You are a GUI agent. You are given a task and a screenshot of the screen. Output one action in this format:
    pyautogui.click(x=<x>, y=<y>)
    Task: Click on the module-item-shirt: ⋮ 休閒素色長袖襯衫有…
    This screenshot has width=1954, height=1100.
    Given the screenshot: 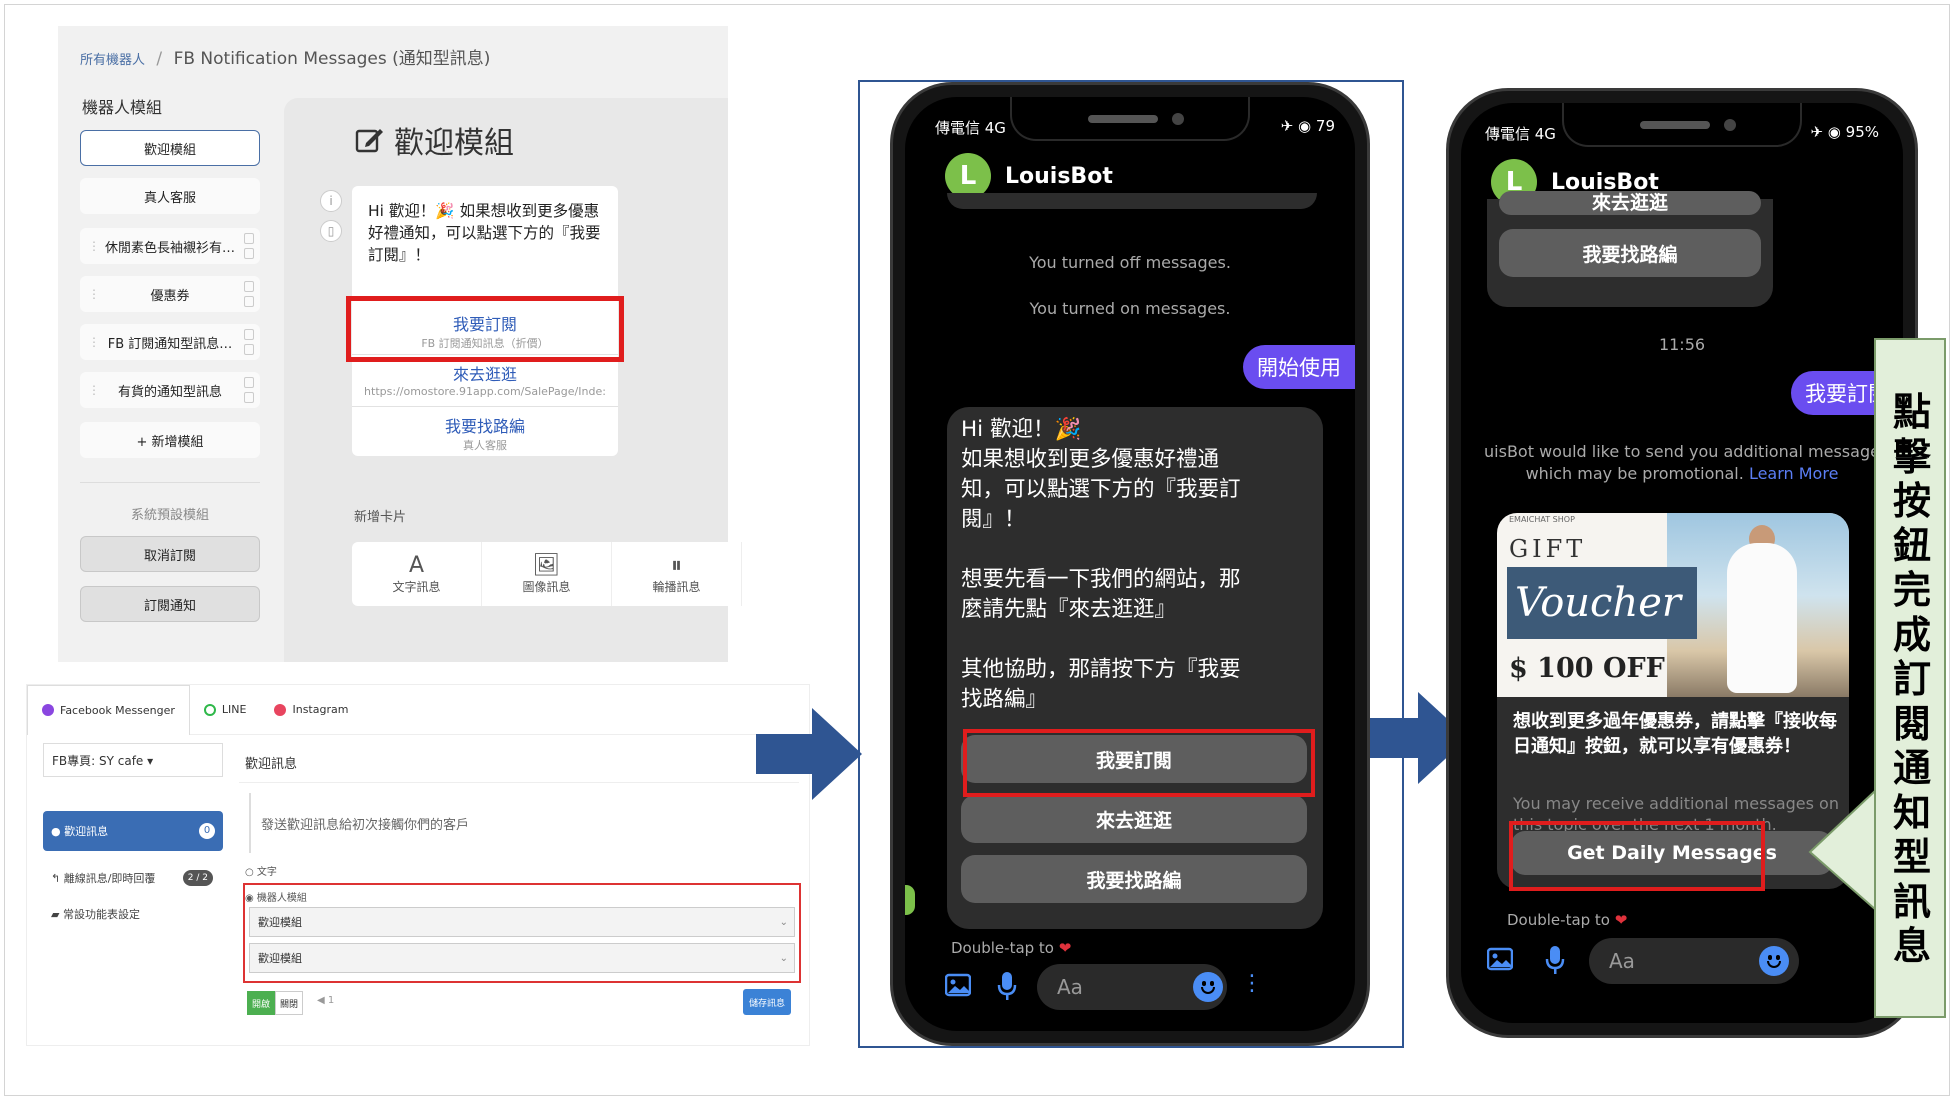 What is the action you would take?
    pyautogui.click(x=170, y=246)
    